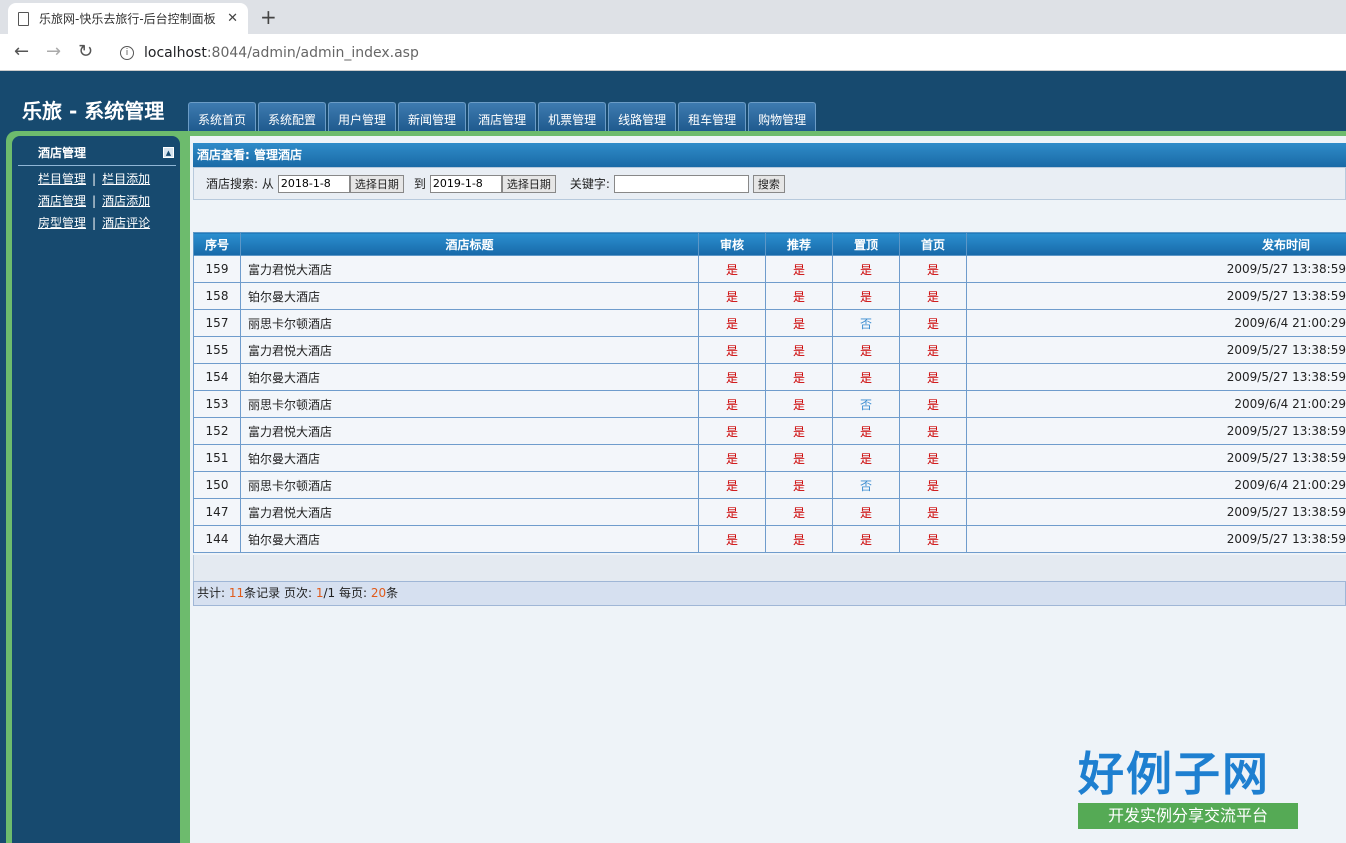  I want to click on sidebar-link-hotel-manage: 酒店管理, so click(62, 201).